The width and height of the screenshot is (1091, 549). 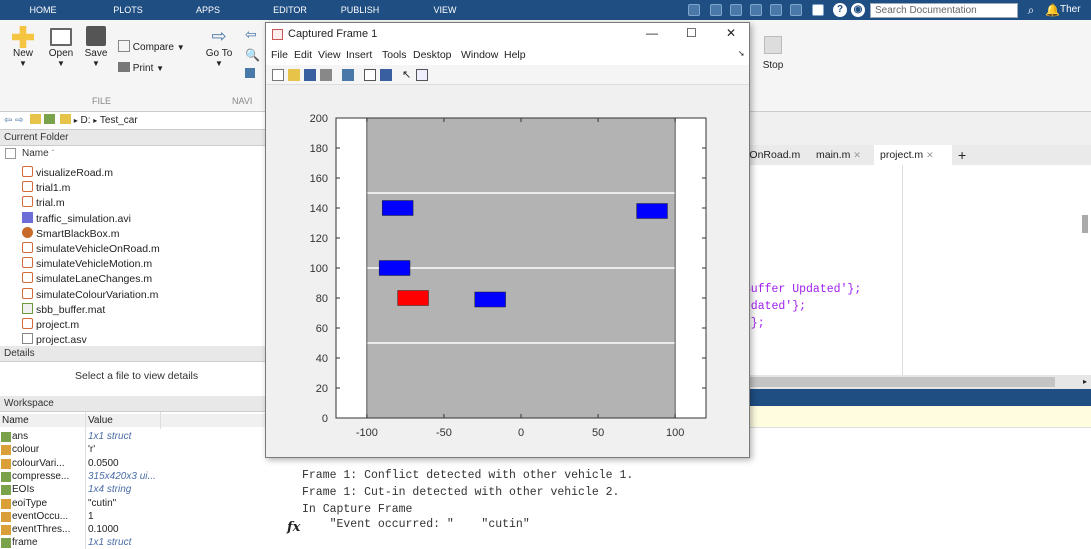 What do you see at coordinates (963, 155) in the screenshot?
I see `add-tab-button: +` at bounding box center [963, 155].